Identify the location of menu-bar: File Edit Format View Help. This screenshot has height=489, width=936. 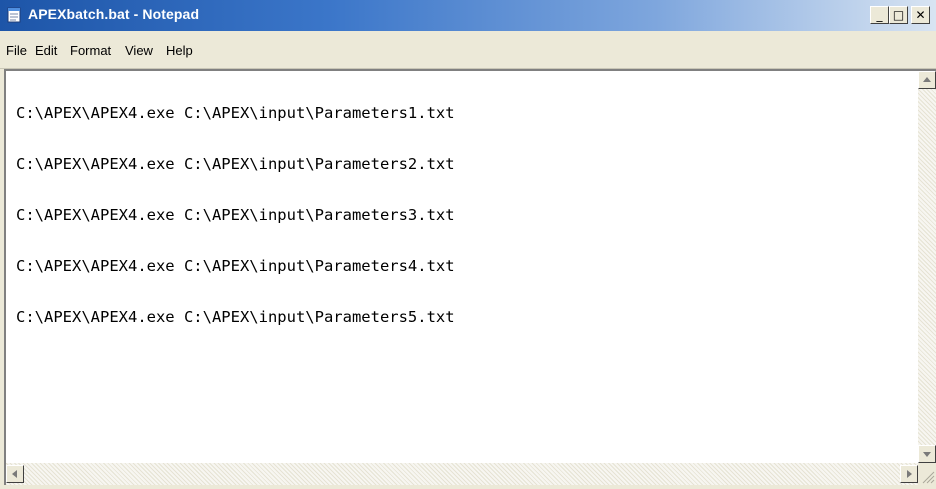
(468, 50).